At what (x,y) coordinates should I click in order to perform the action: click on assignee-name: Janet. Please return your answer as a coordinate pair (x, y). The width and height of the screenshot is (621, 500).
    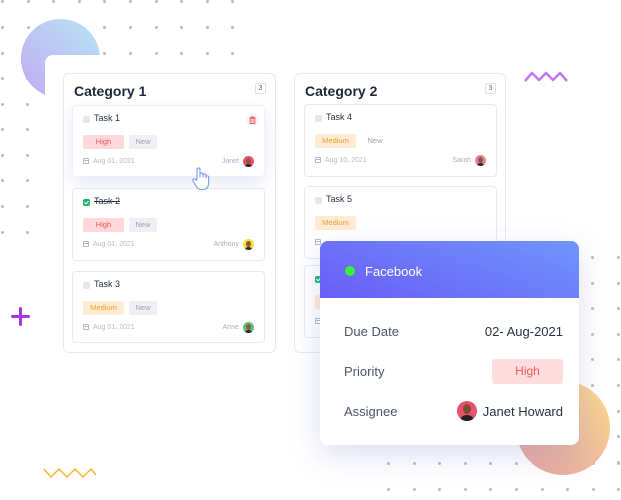
    Looking at the image, I should click on (230, 161).